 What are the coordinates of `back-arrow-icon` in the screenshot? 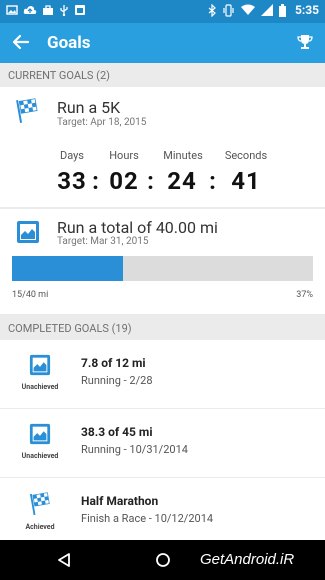 It's located at (21, 42).